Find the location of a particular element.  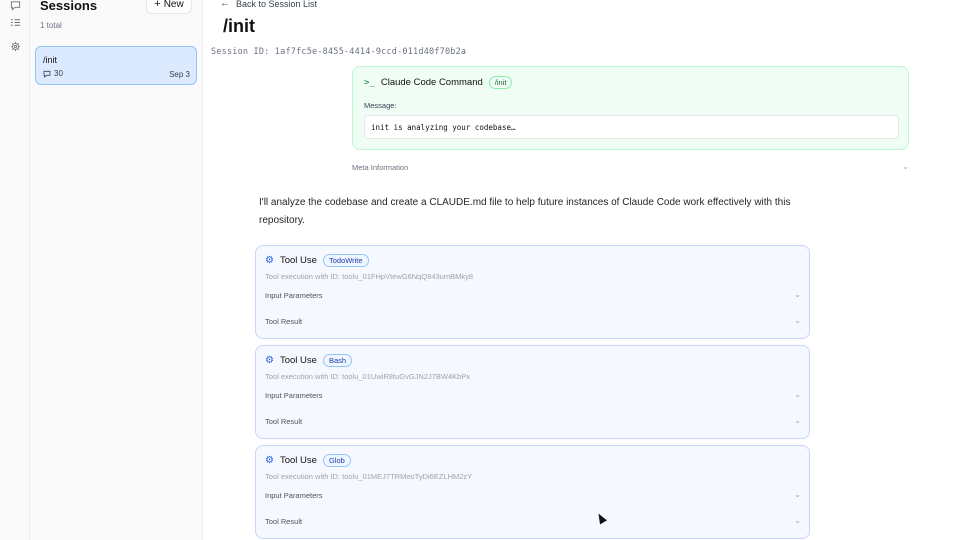

session-title: /init is located at coordinates (50, 60).